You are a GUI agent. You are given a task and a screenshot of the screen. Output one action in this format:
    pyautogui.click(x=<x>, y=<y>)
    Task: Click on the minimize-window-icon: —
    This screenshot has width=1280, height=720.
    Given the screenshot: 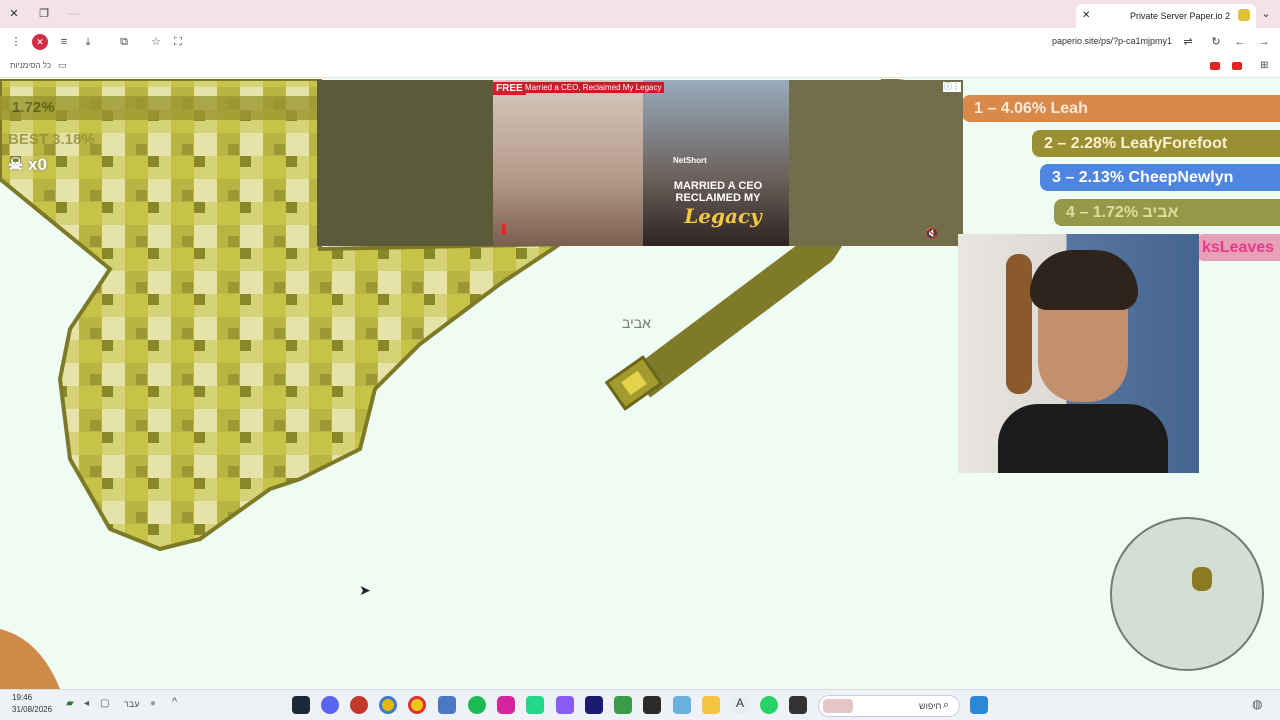 What is the action you would take?
    pyautogui.click(x=74, y=14)
    